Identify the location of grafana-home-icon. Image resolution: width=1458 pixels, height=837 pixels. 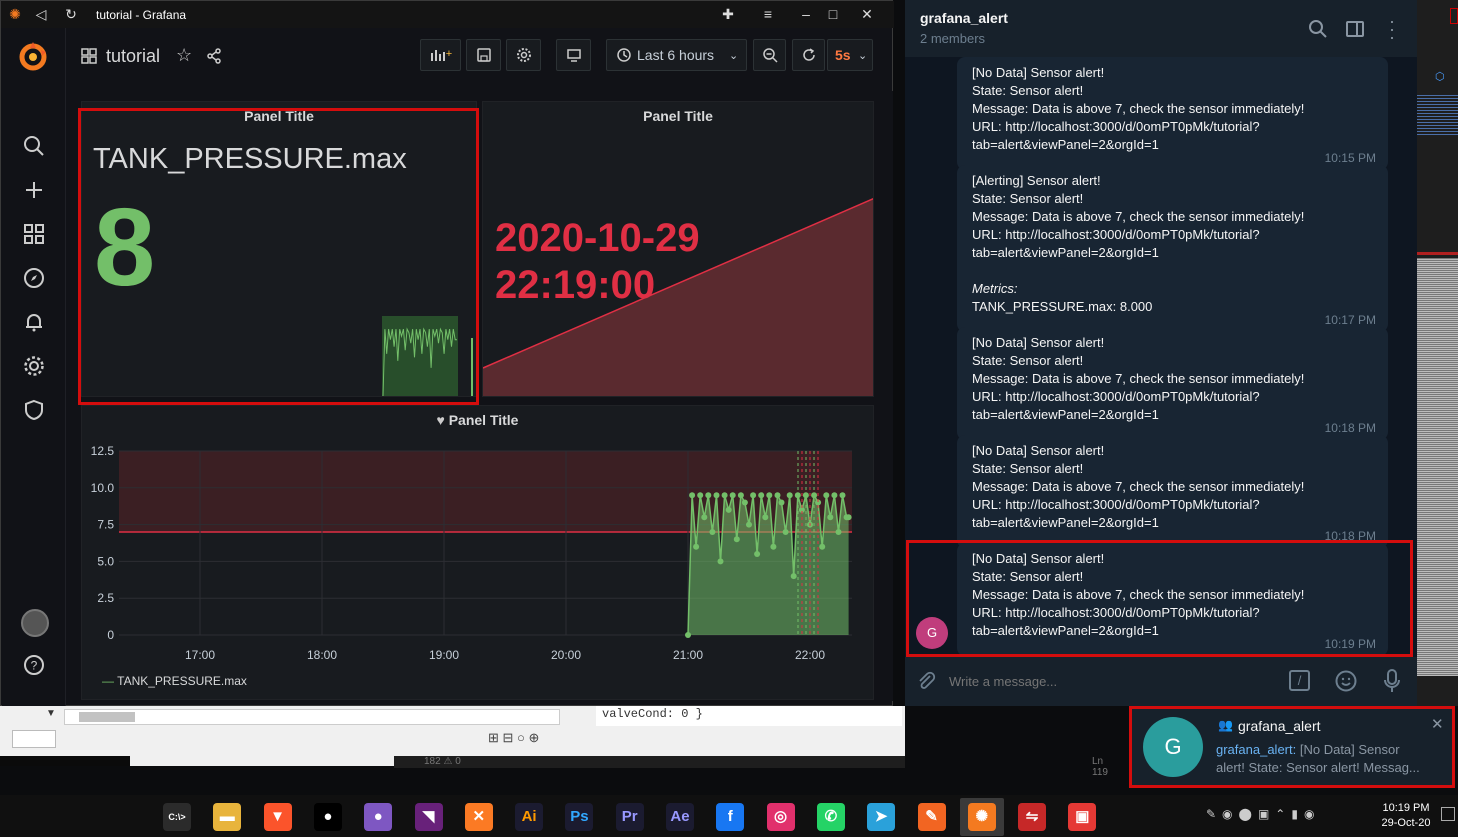
(33, 57).